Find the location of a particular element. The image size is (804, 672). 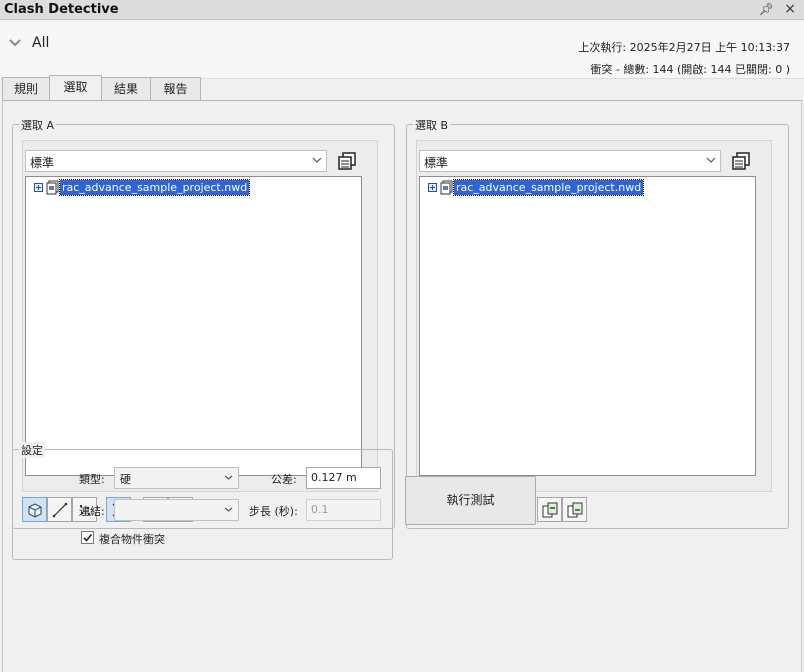

checkmark-icon is located at coordinates (88, 537).